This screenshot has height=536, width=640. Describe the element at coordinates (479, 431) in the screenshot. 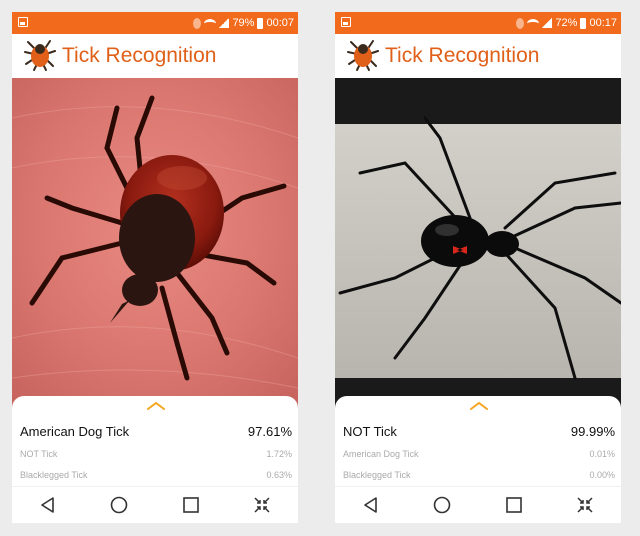

I see `result-row-top: NOT Tick 99.99%` at that location.